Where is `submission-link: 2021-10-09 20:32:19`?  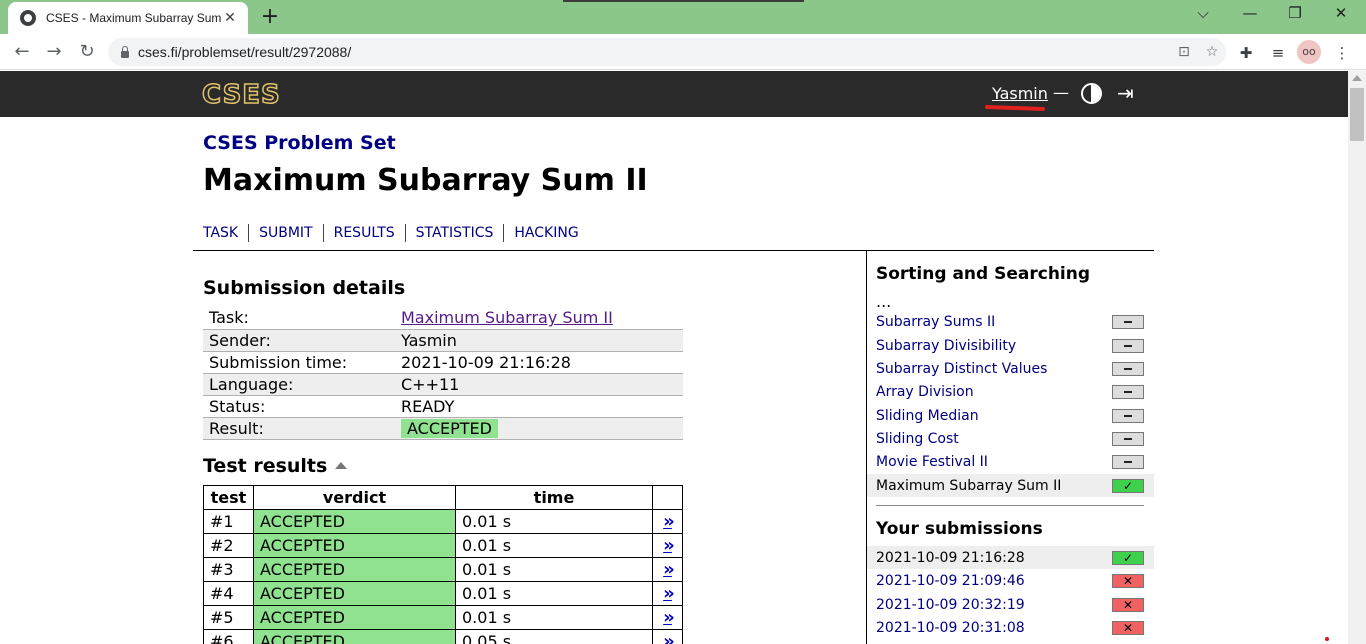
submission-link: 2021-10-09 20:32:19 is located at coordinates (994, 605).